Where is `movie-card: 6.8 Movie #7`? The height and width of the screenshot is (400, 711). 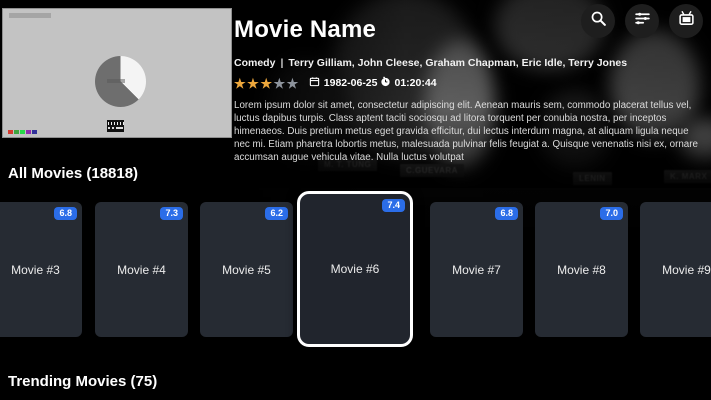
movie-card: 6.8 Movie #7 is located at coordinates (476, 269).